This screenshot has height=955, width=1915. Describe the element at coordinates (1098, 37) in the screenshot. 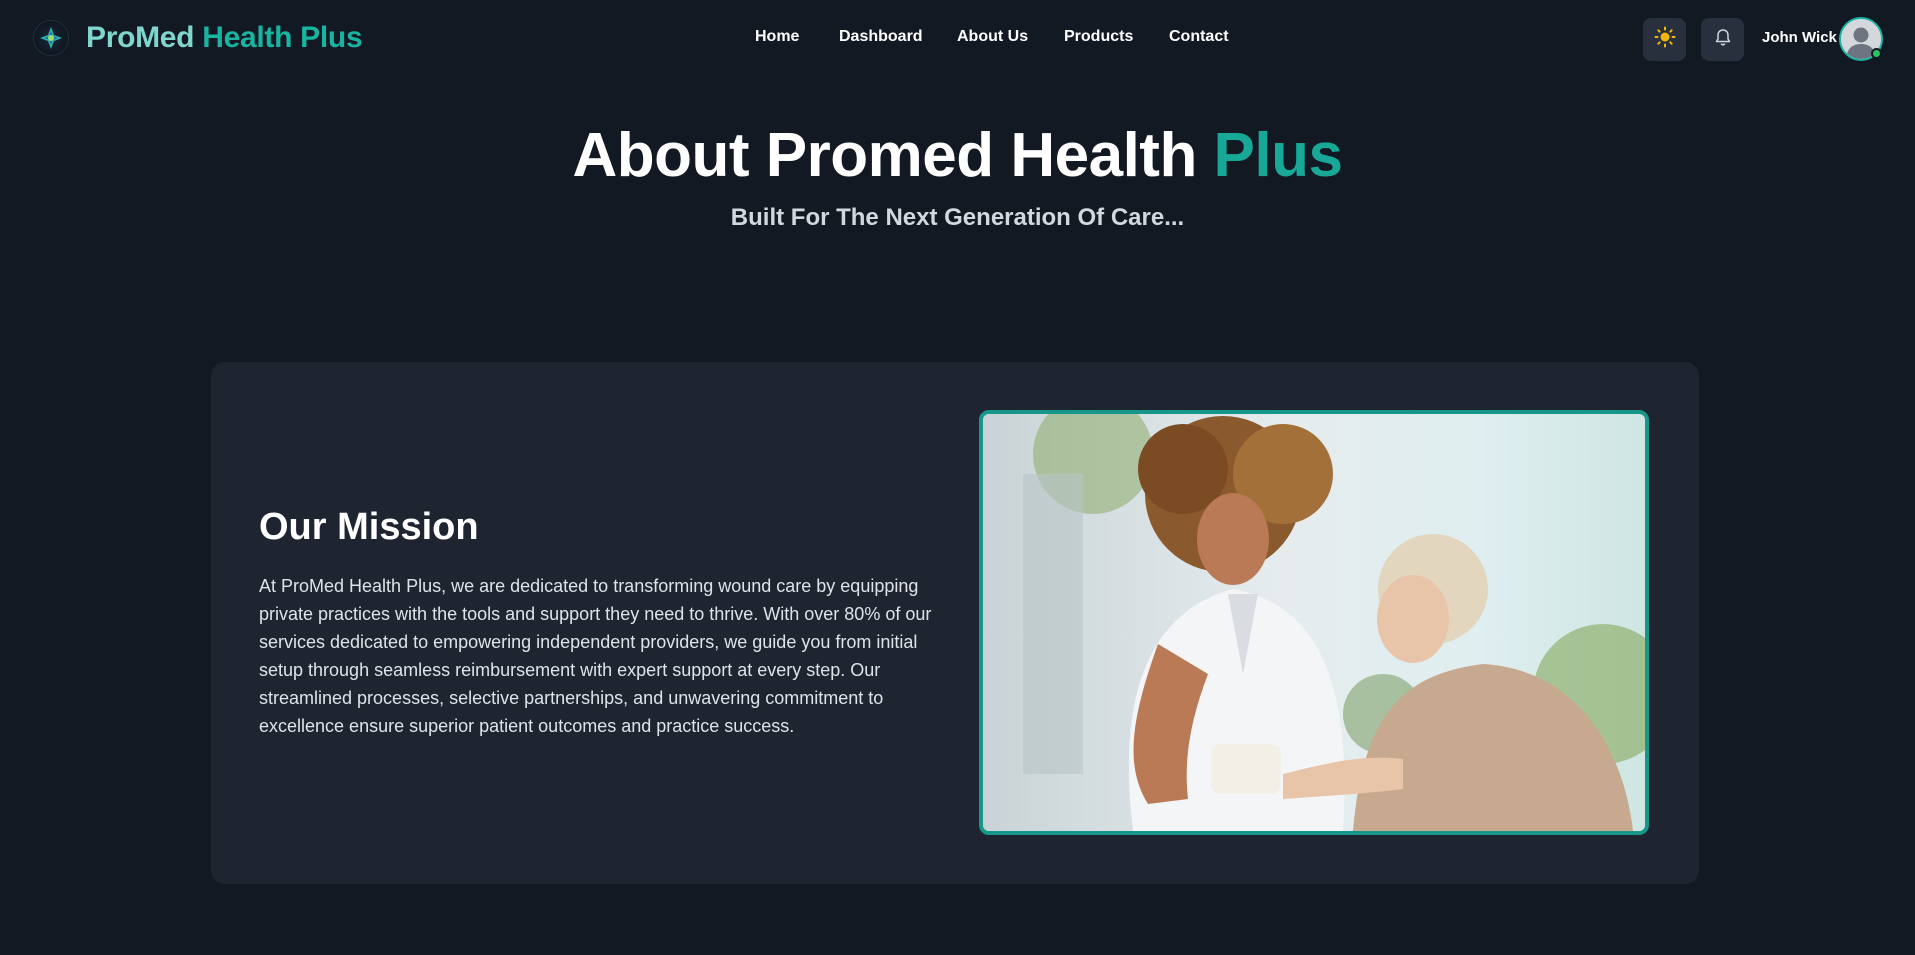

I see `nav-products-link: Products` at that location.